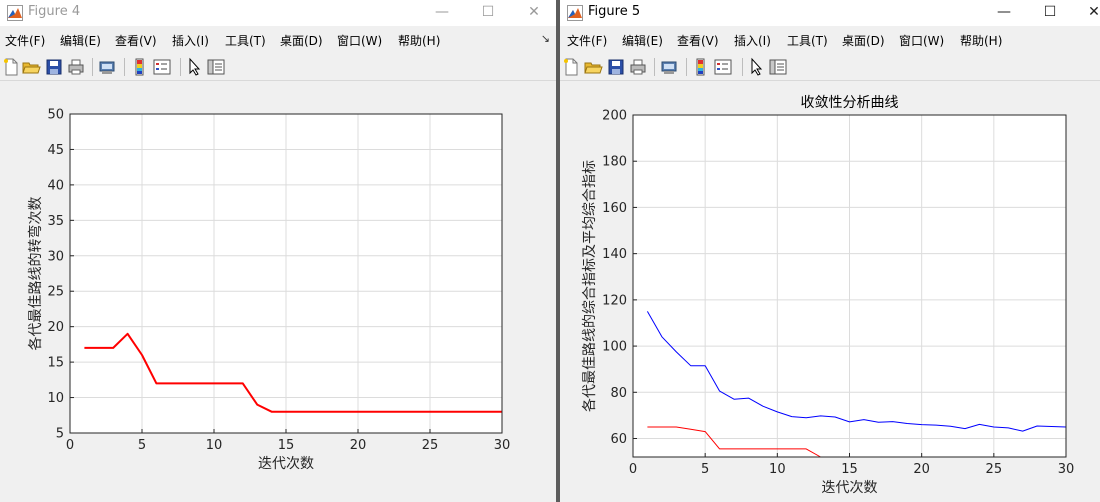 This screenshot has height=502, width=1100. What do you see at coordinates (614, 347) in the screenshot?
I see `y-tick-label: 100` at bounding box center [614, 347].